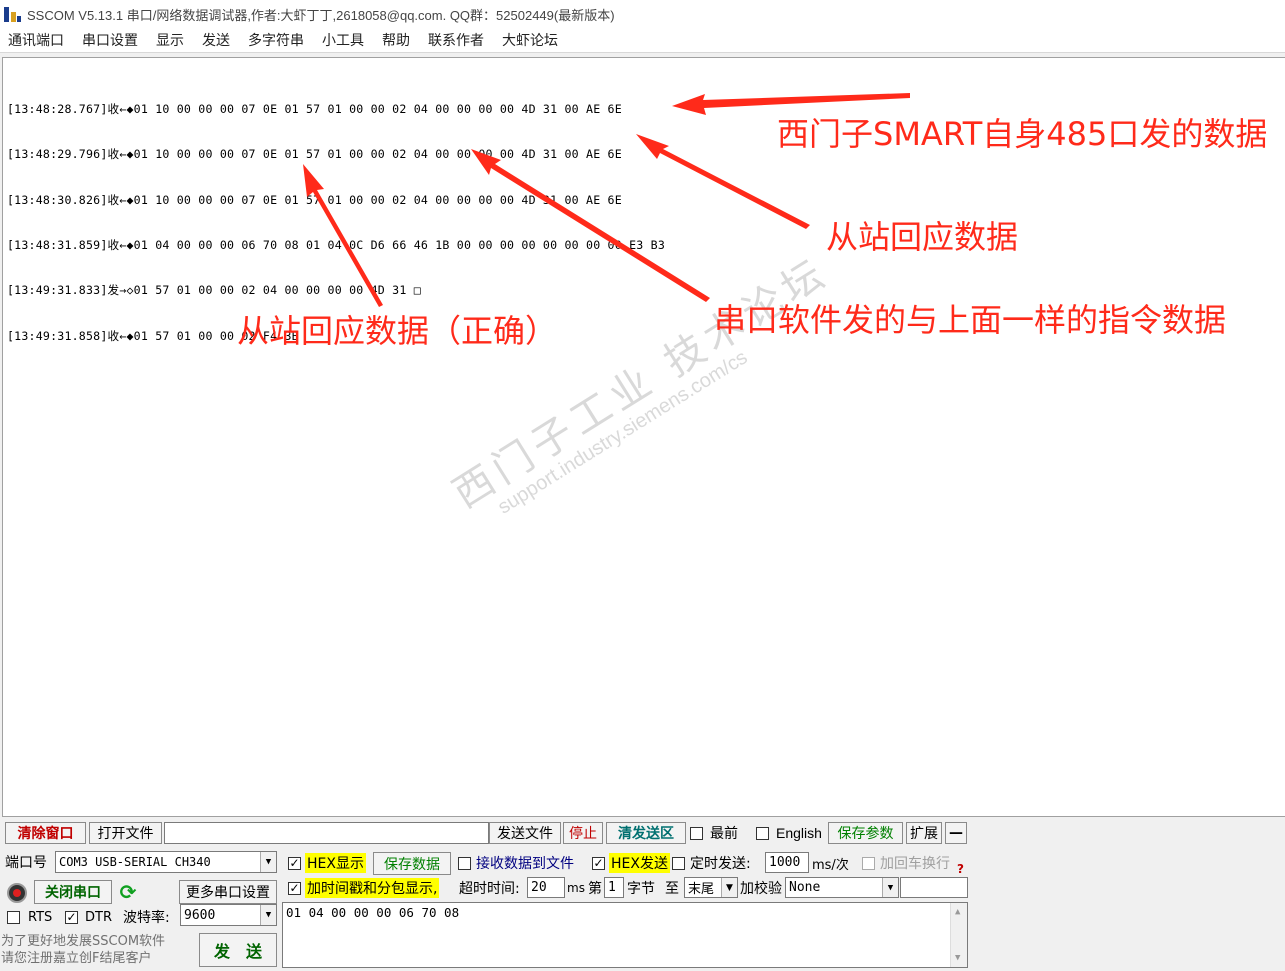  Describe the element at coordinates (40, 917) in the screenshot. I see `rts-label: RTS` at that location.